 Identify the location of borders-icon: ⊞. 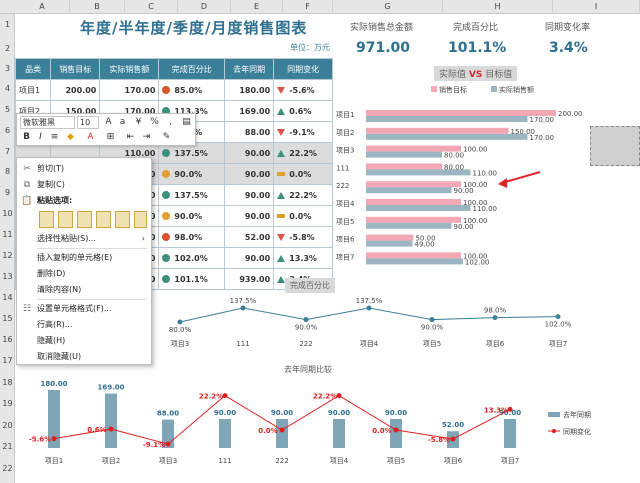
(110, 137).